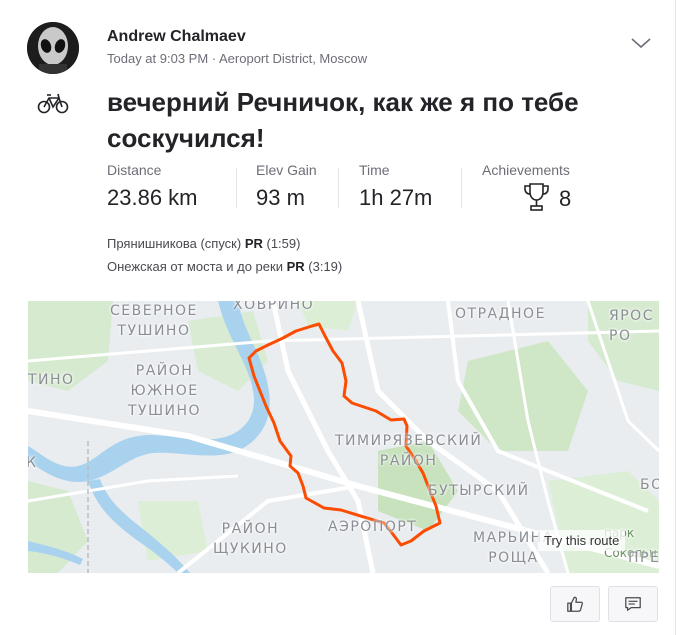  I want to click on chevron-down-icon, so click(641, 43).